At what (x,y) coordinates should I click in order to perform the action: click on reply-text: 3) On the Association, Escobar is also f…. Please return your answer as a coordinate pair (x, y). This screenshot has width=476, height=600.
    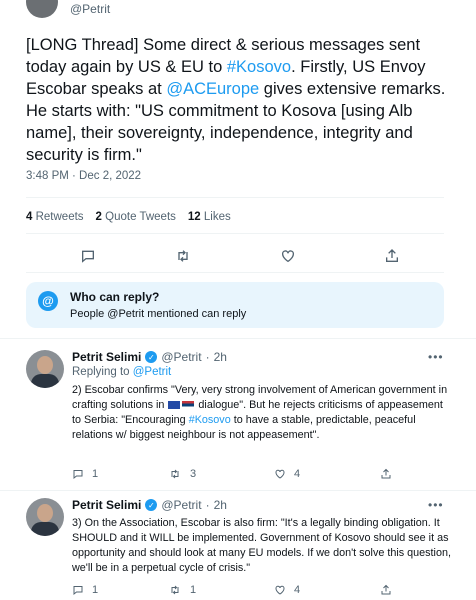
    Looking at the image, I should click on (261, 545).